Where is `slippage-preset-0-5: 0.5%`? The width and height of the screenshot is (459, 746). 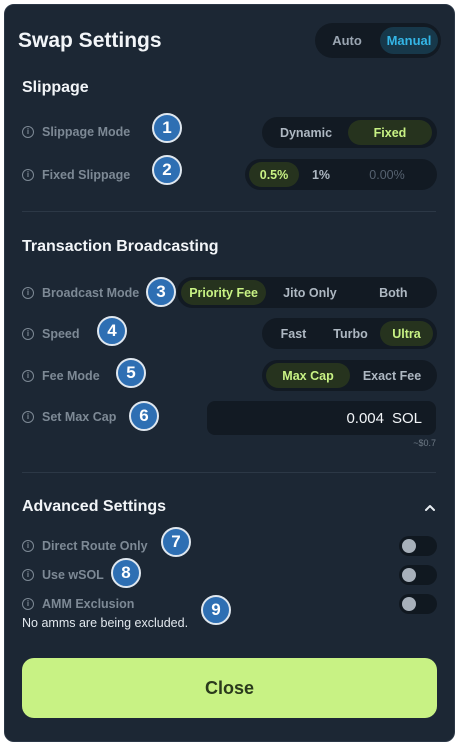 slippage-preset-0-5: 0.5% is located at coordinates (274, 174).